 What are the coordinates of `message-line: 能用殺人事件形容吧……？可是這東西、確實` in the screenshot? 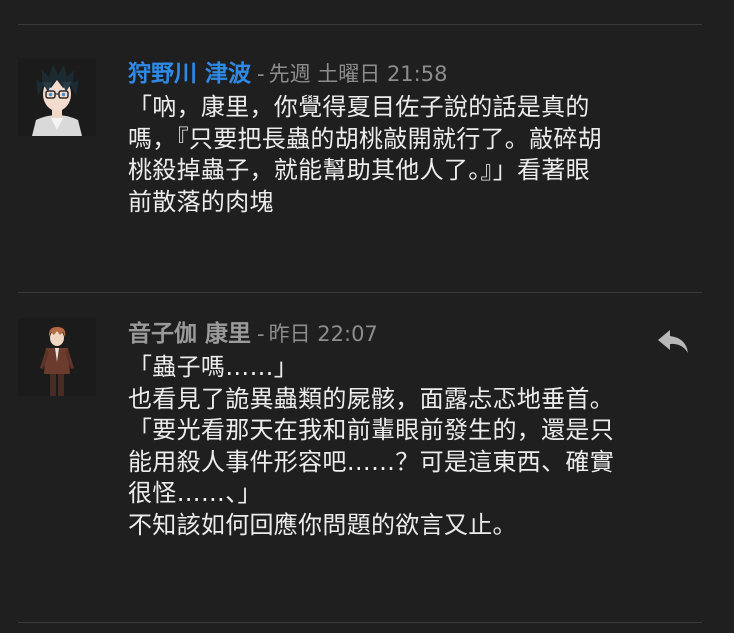 It's located at (371, 461).